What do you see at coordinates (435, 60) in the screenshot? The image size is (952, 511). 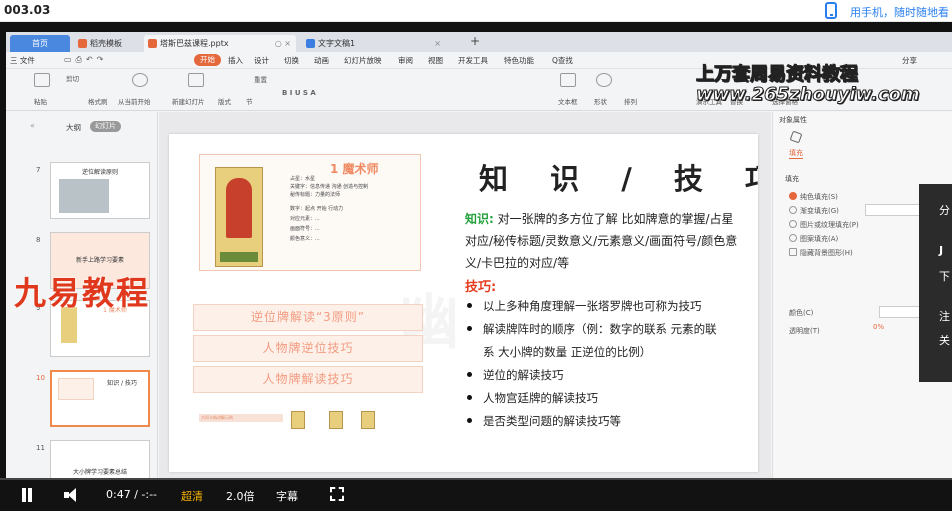 I see `menu-view: 视图` at bounding box center [435, 60].